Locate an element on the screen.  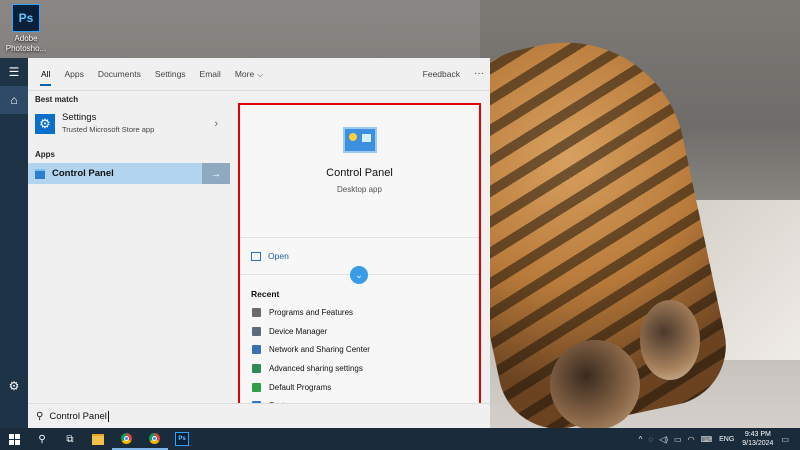
recent-item: Programs and Features is located at coordinates (359, 312).